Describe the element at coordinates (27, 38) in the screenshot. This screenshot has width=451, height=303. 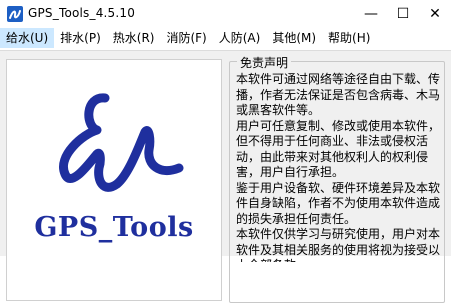
I see `menu-water-supply: 给水(U)` at that location.